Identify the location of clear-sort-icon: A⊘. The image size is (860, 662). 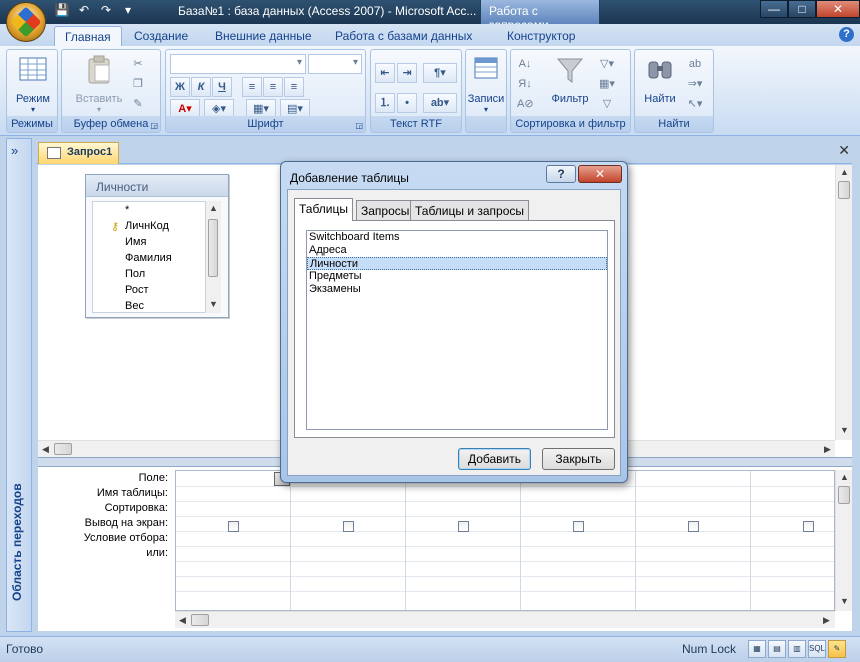
(525, 104).